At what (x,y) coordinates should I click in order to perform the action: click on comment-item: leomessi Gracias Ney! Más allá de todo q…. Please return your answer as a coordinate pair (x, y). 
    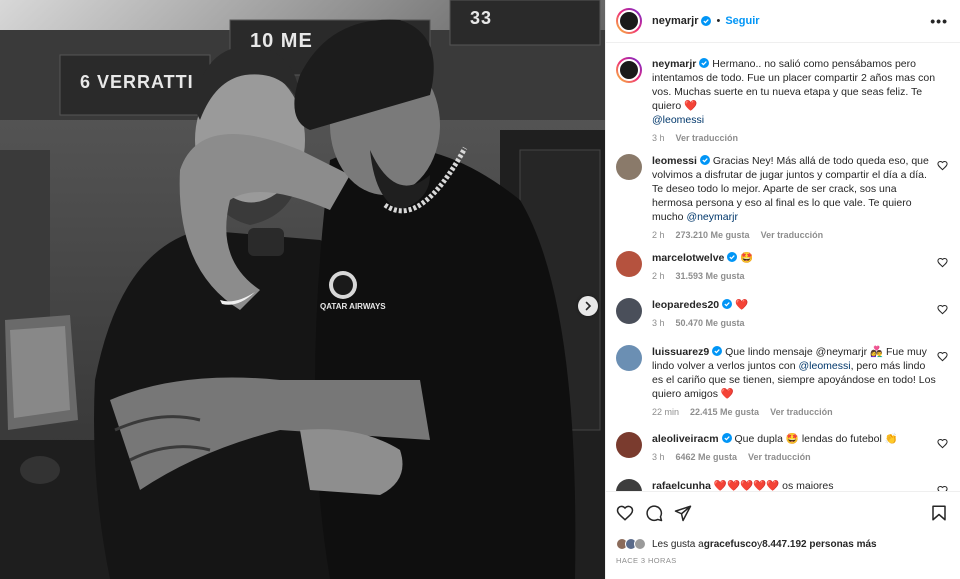
    Looking at the image, I should click on (782, 197).